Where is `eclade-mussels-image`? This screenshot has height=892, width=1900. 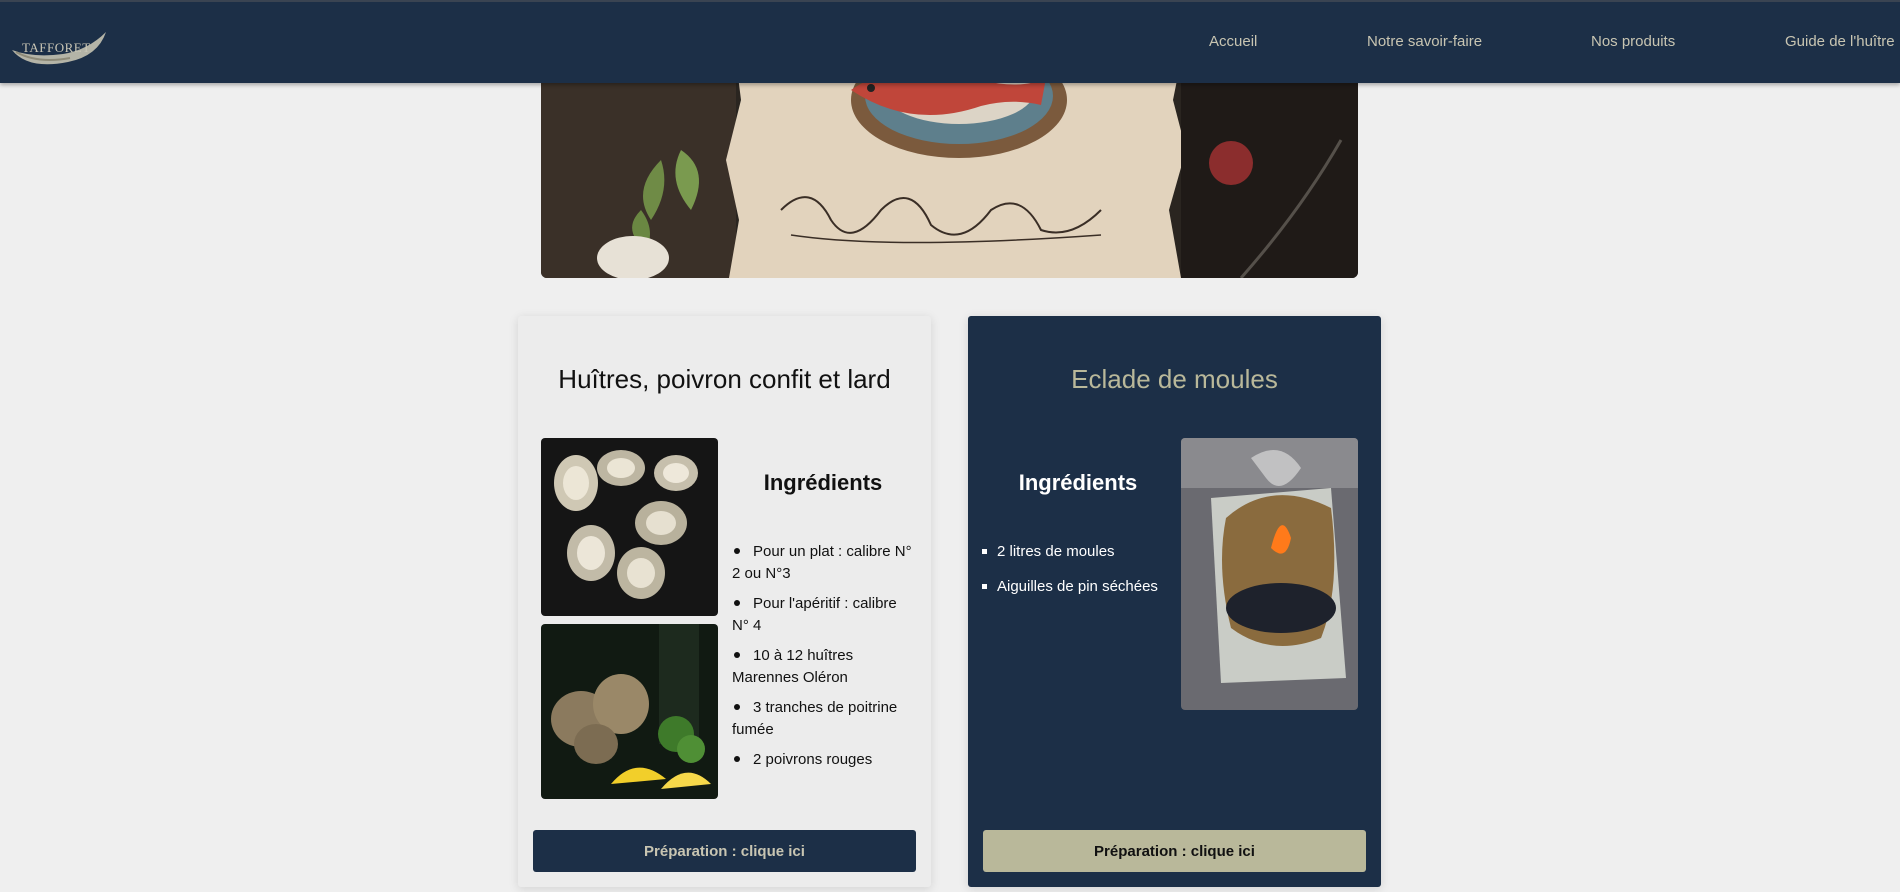 eclade-mussels-image is located at coordinates (1269, 574).